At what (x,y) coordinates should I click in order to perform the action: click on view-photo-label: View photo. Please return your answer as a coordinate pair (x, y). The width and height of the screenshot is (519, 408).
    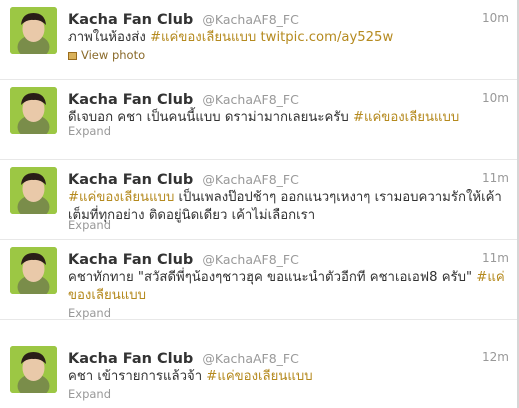
    Looking at the image, I should click on (113, 55).